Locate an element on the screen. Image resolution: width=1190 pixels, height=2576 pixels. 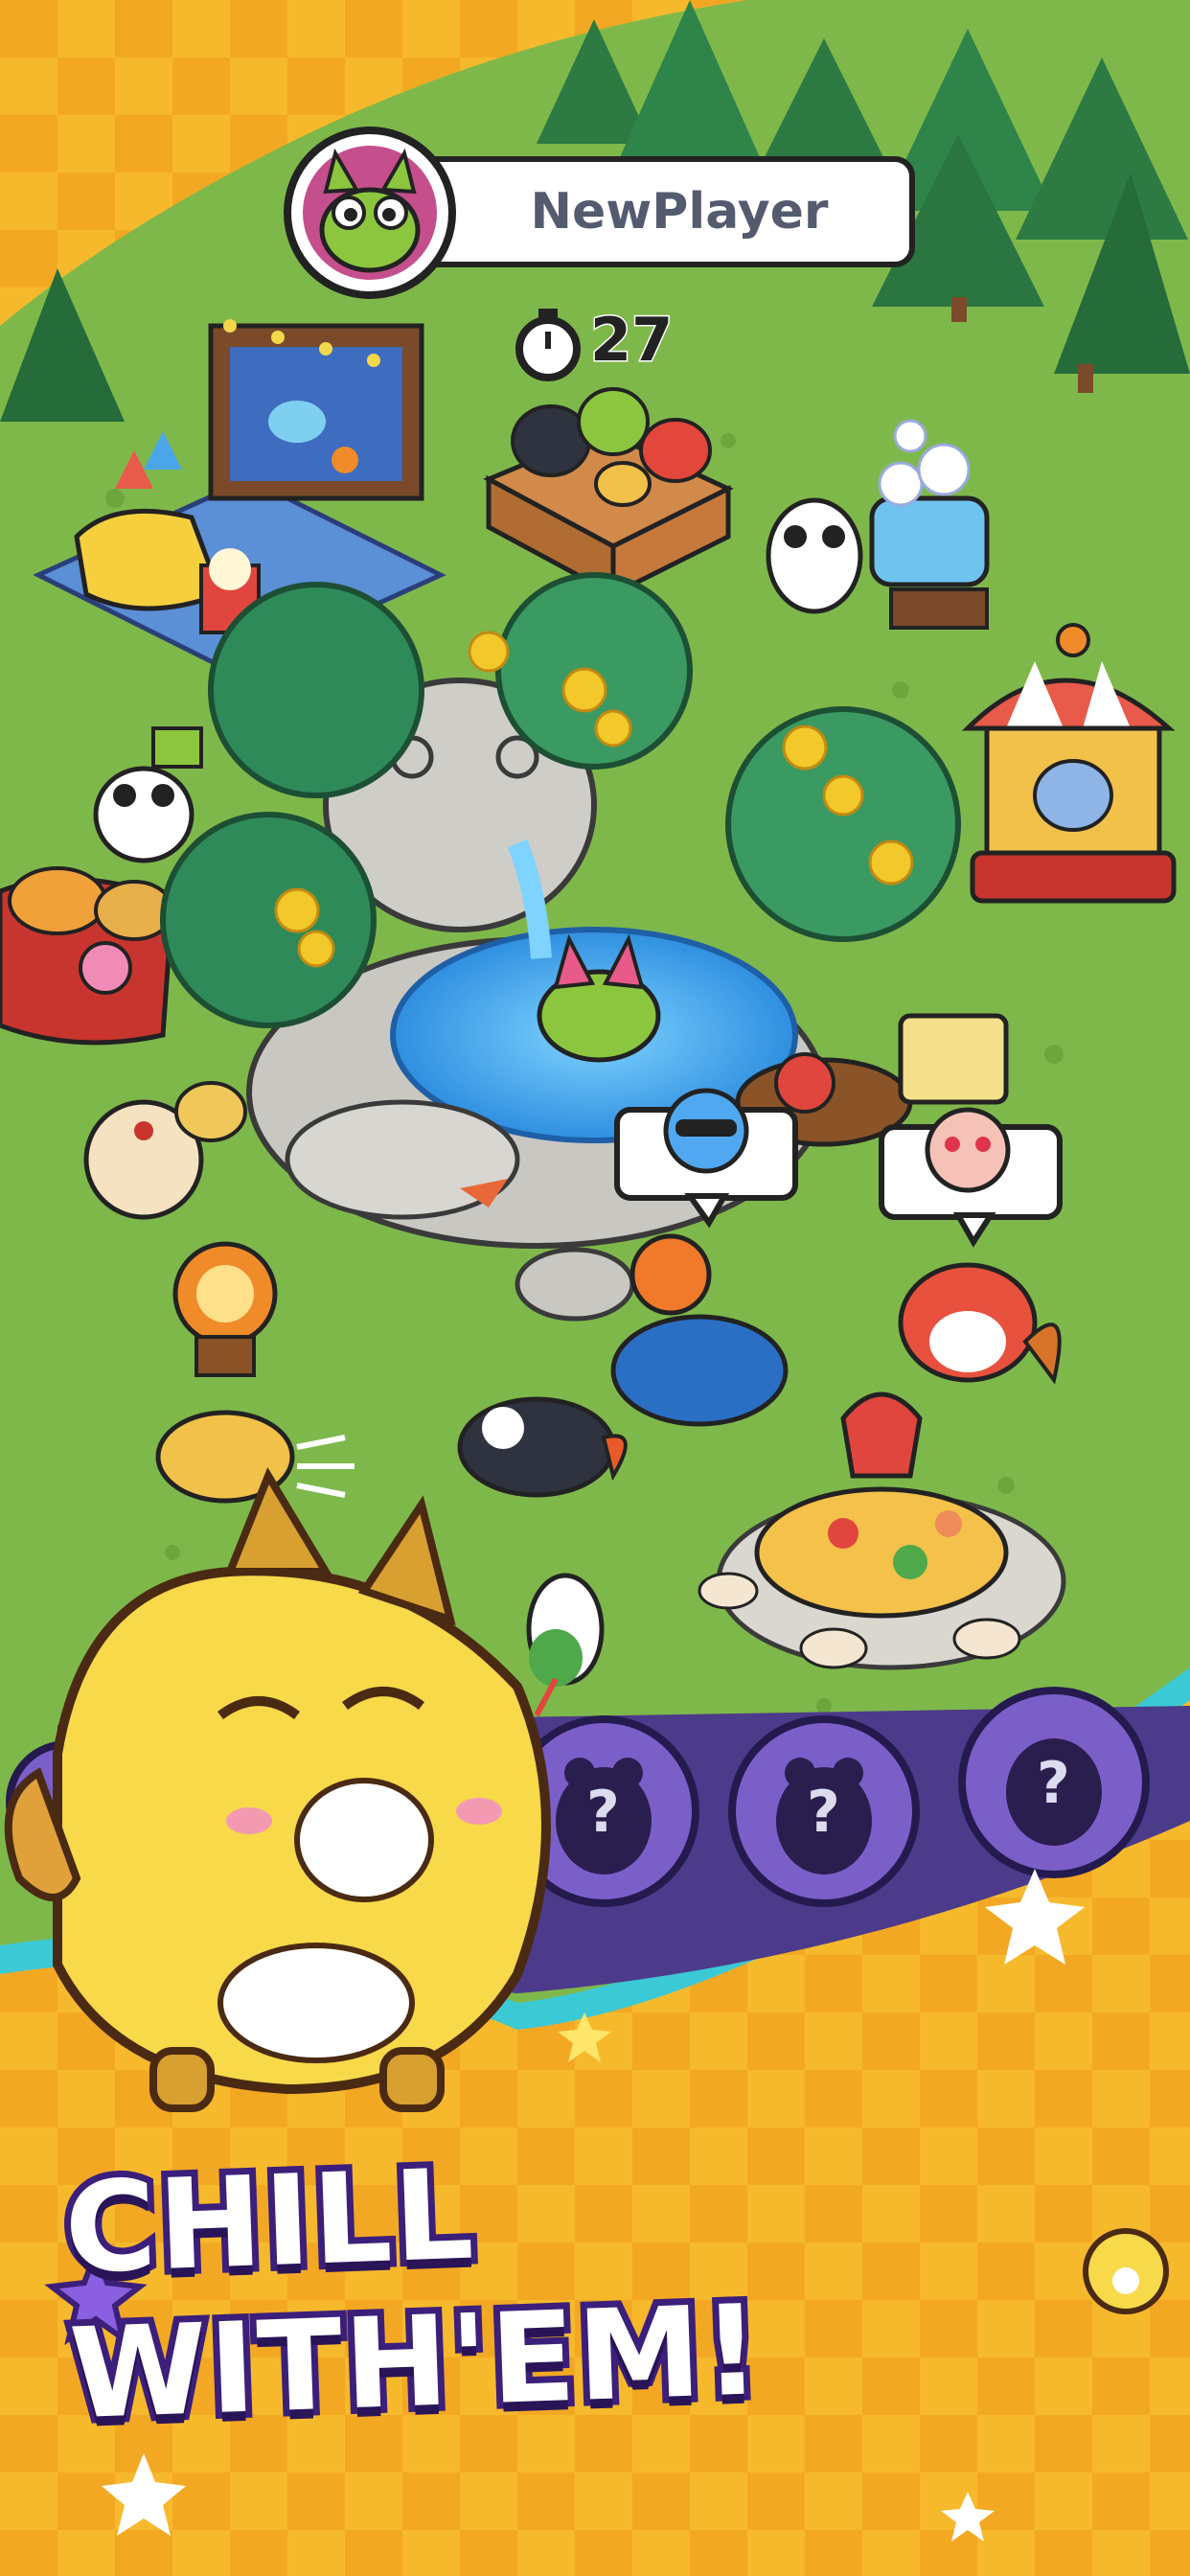
slot-2-label: ? is located at coordinates (824, 1812).